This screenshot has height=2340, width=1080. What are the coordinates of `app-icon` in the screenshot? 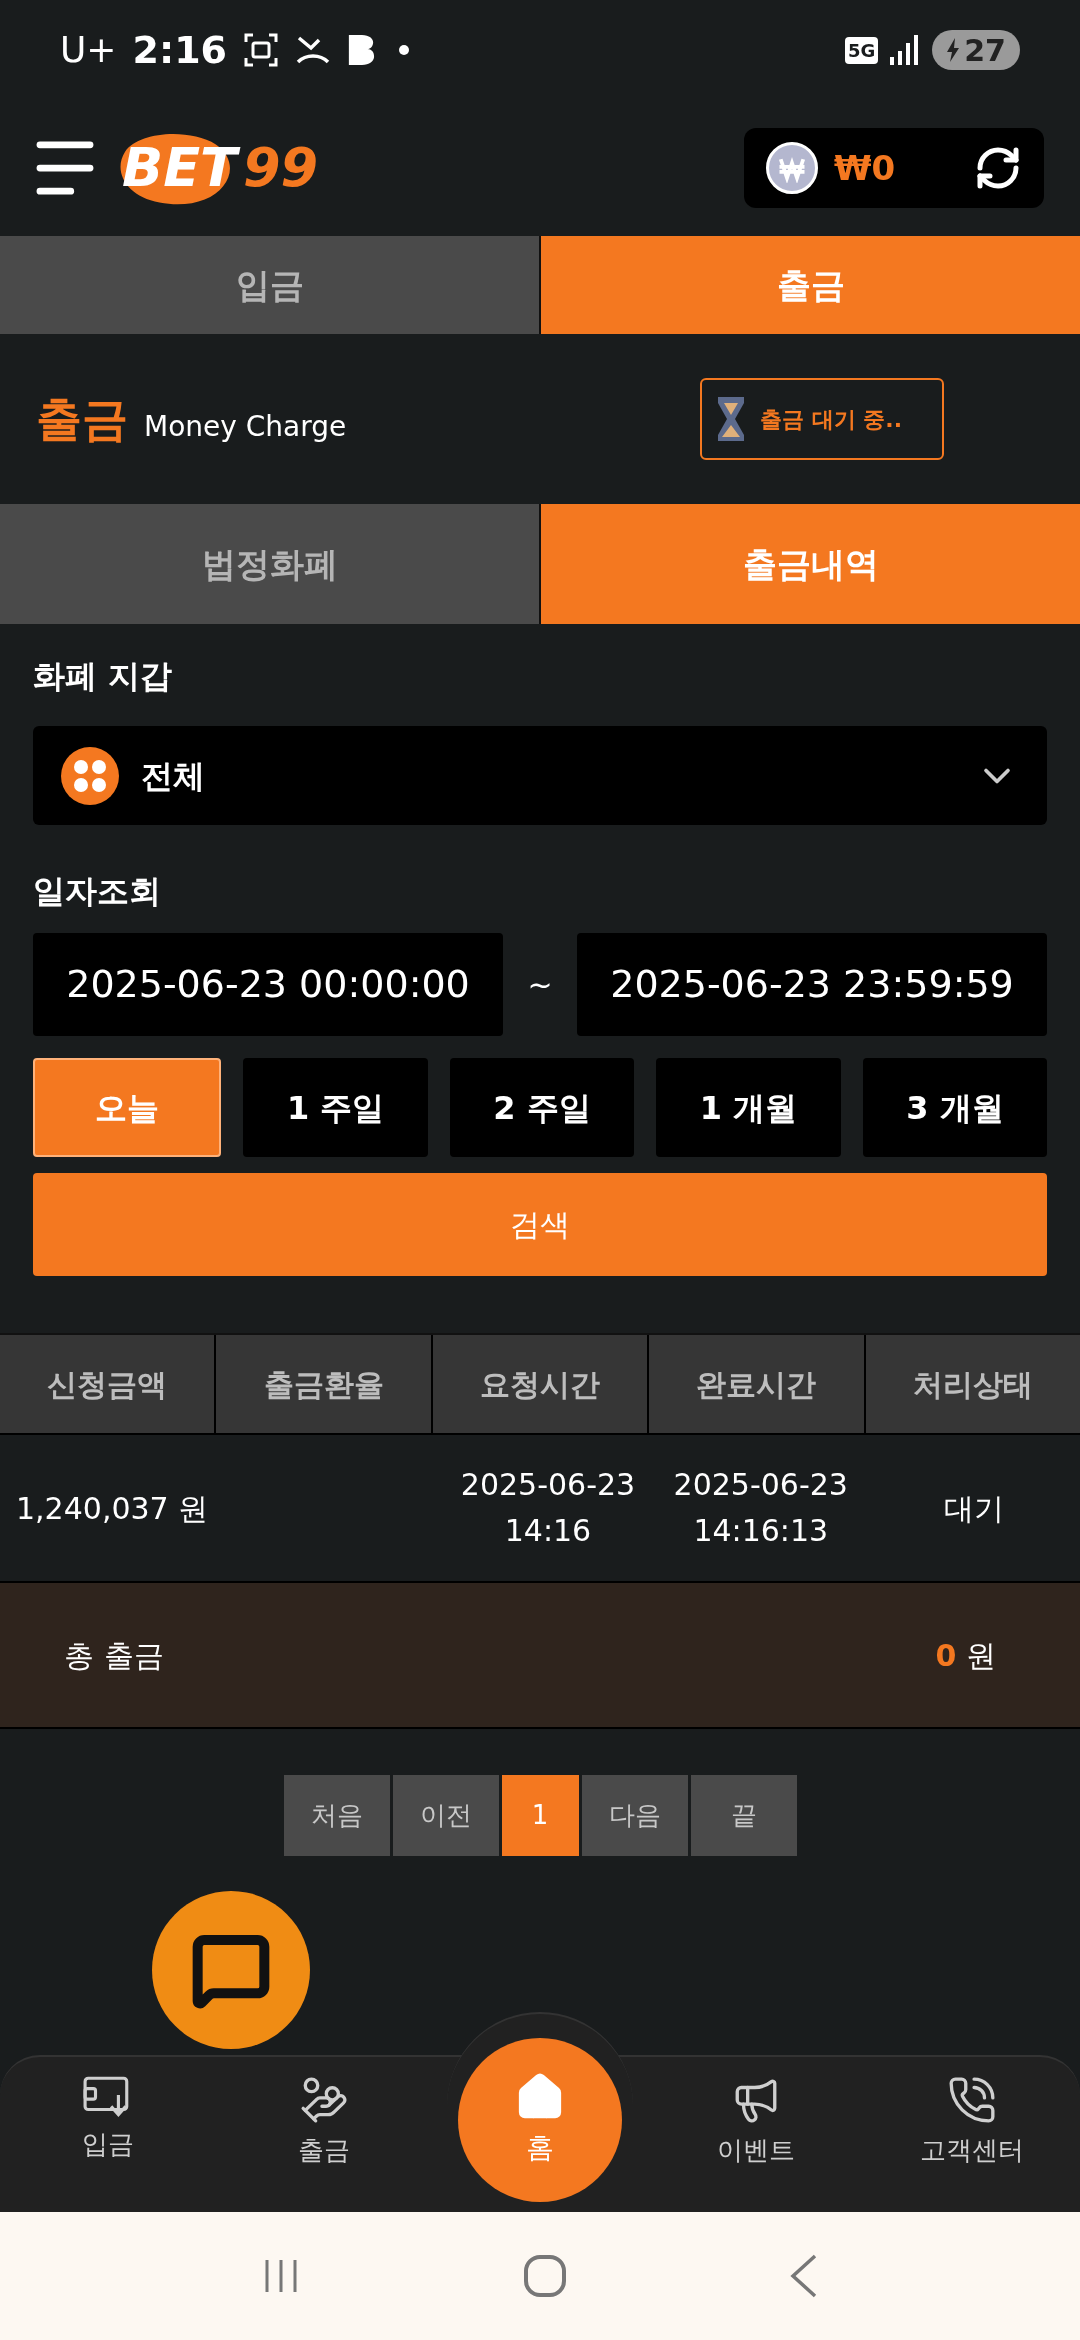 It's located at (361, 50).